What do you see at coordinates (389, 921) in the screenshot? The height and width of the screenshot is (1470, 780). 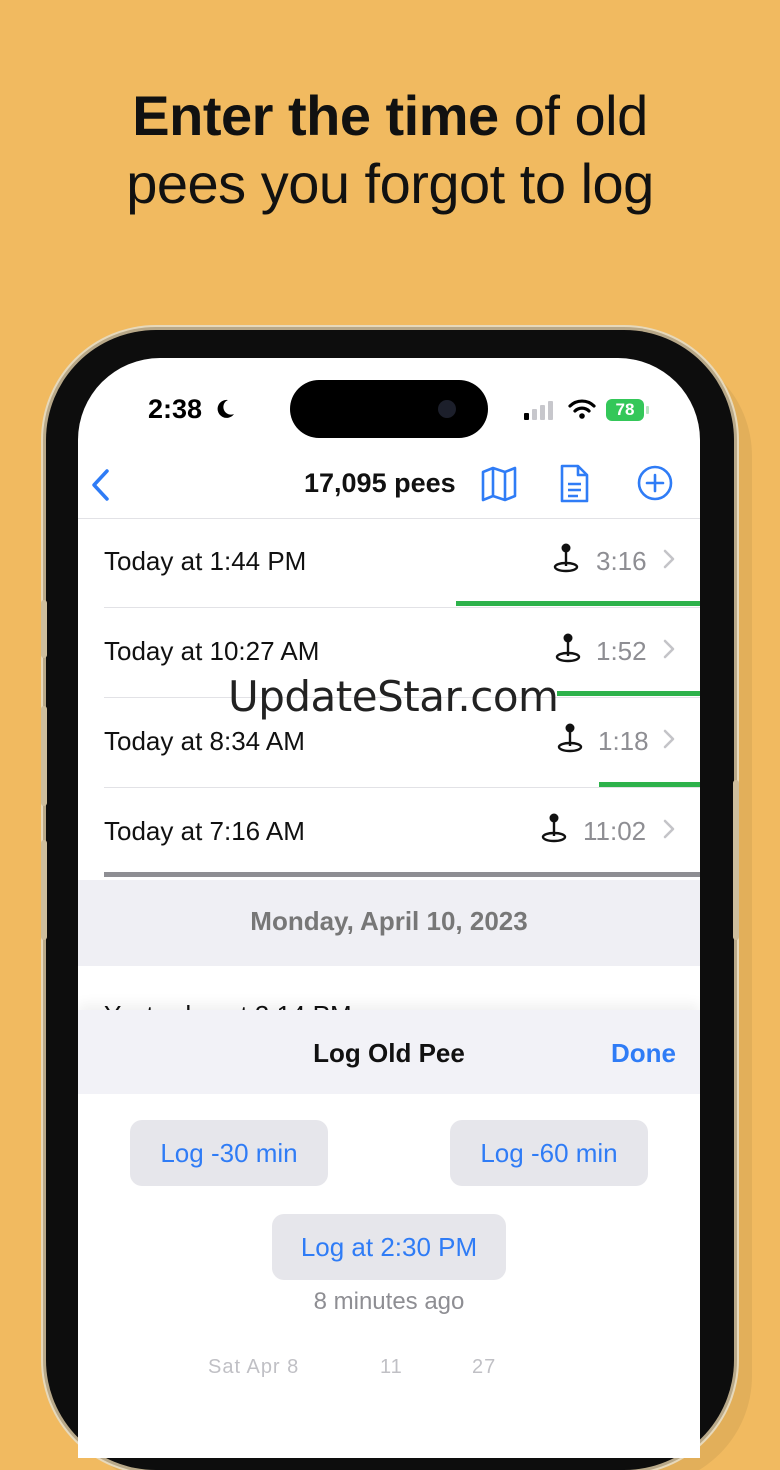 I see `section-title: Monday, April 10, 2023` at bounding box center [389, 921].